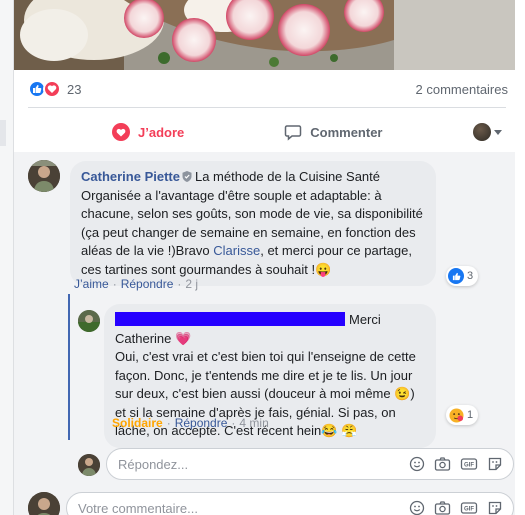 Image resolution: width=525 pixels, height=515 pixels. What do you see at coordinates (268, 89) in the screenshot?
I see `reactions-summary: 23 2 commentaires` at bounding box center [268, 89].